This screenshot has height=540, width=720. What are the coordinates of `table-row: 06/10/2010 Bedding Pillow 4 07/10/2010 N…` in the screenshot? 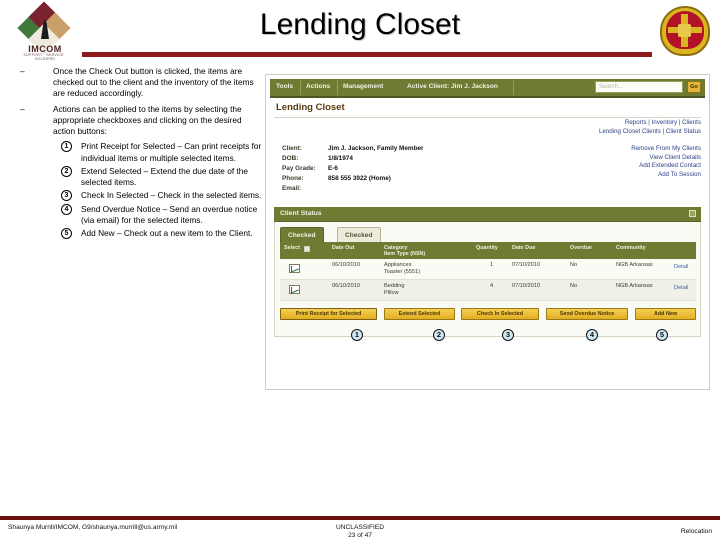 It's located at (488, 290).